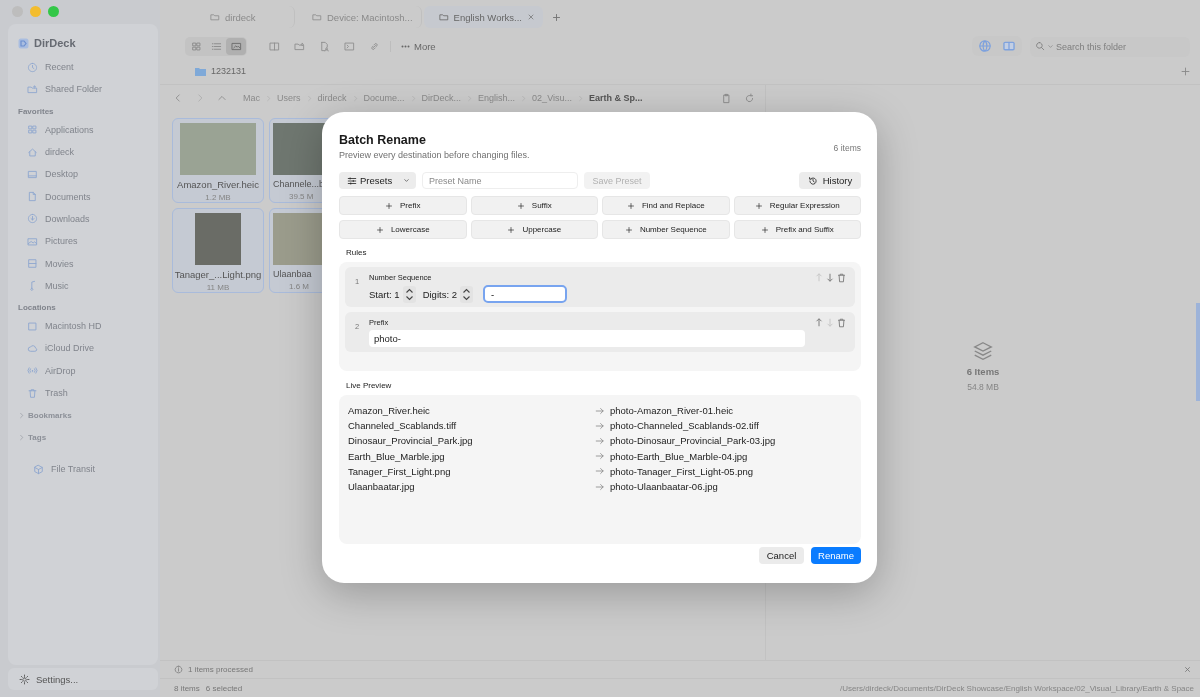 The height and width of the screenshot is (697, 1200). I want to click on sidebar-item: Music, so click(88, 285).